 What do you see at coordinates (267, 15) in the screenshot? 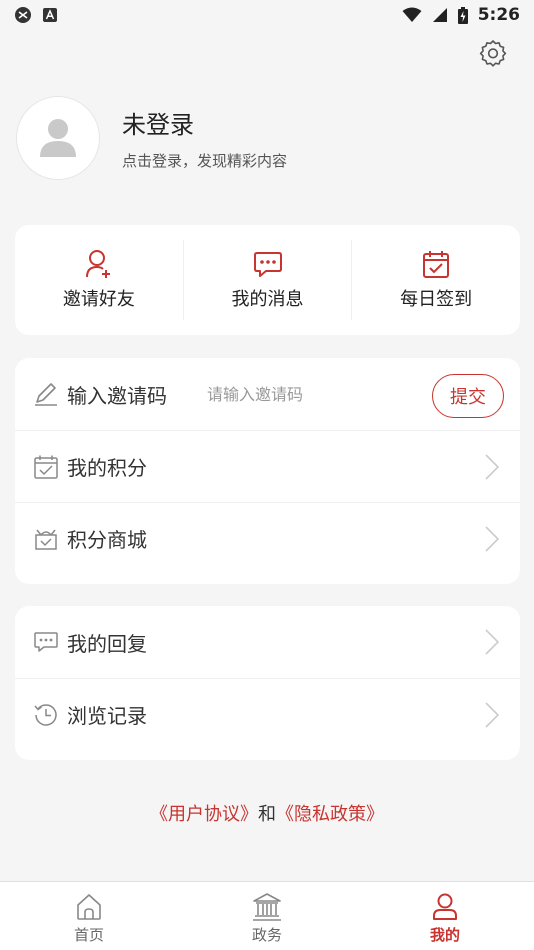
I see `status-bar: 5:26` at bounding box center [267, 15].